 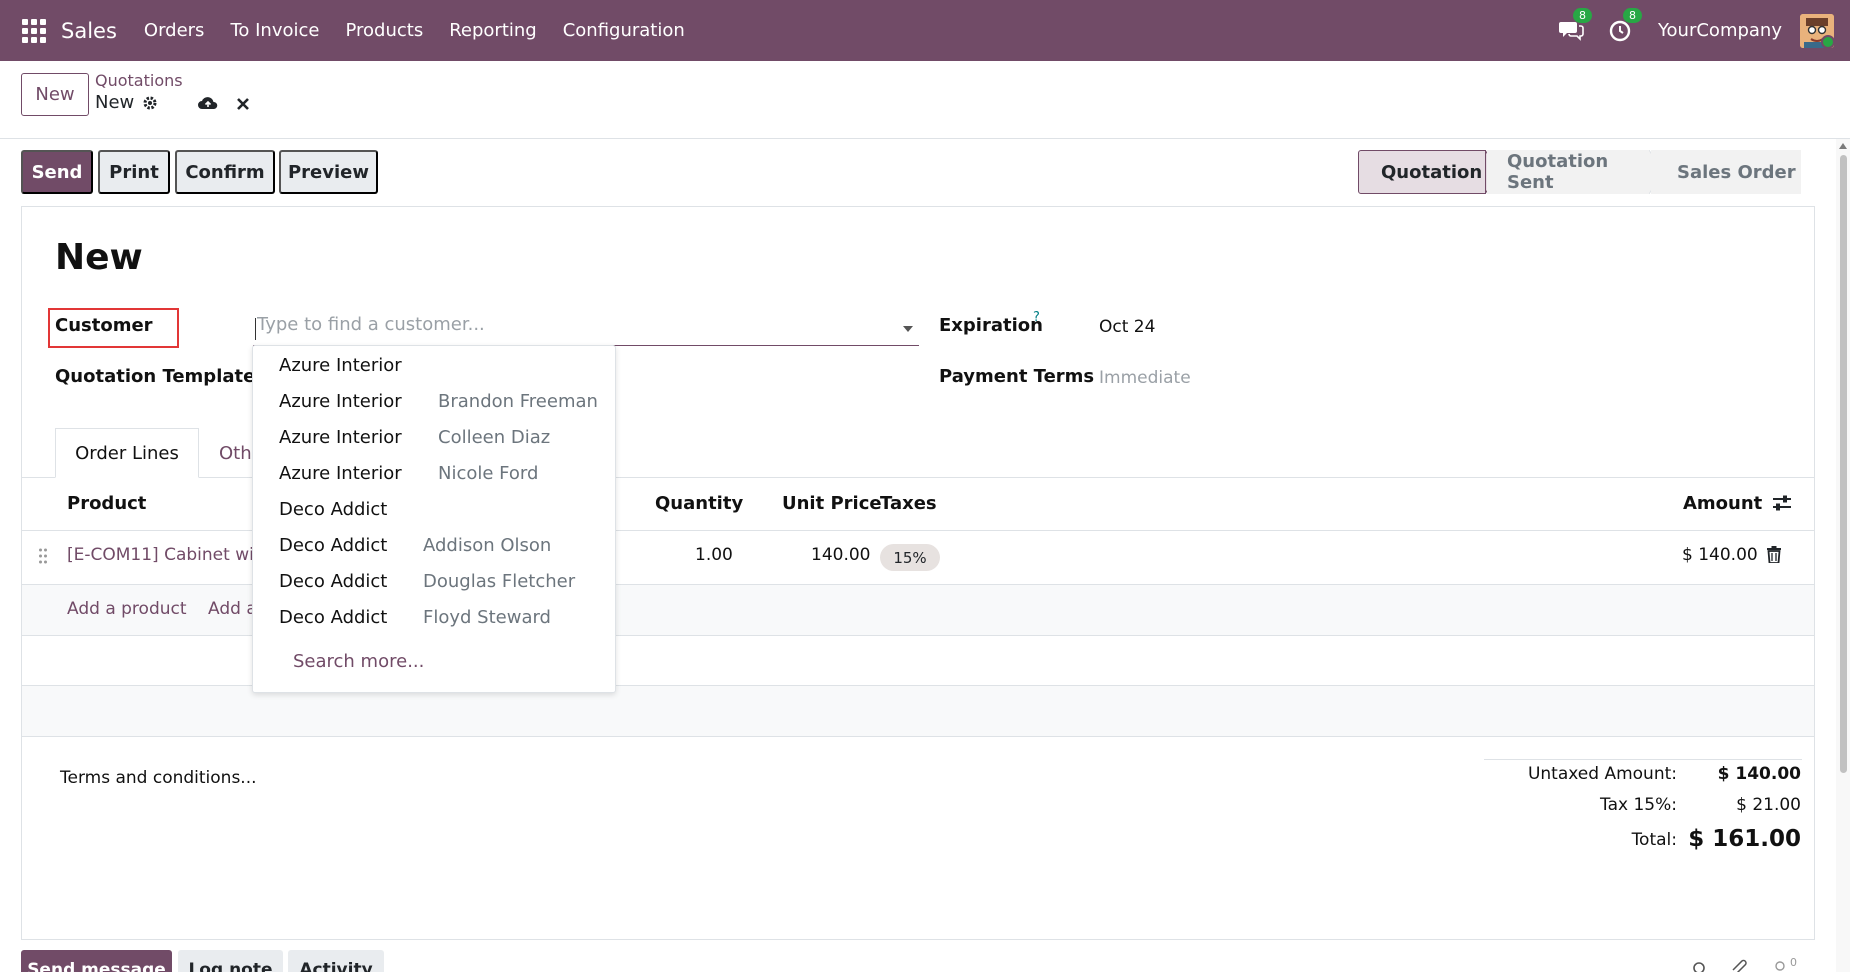 I want to click on messages-button: 8, so click(x=1575, y=26).